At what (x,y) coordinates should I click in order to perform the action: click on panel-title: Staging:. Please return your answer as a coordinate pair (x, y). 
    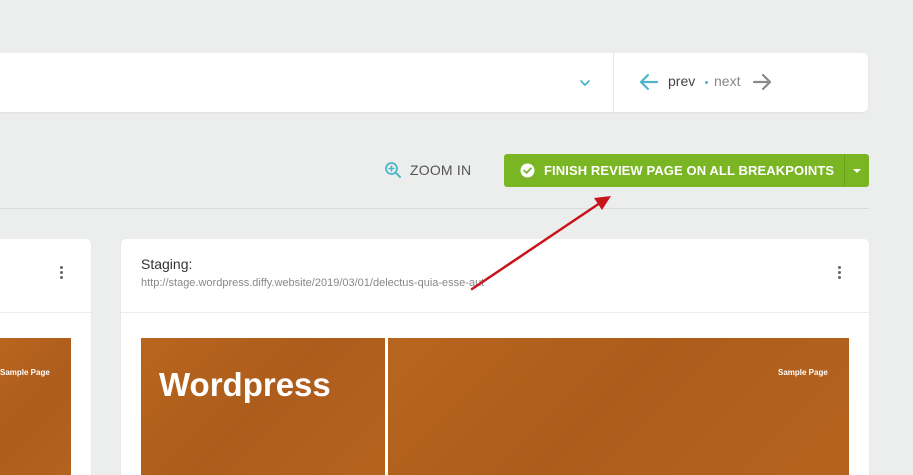
    Looking at the image, I should click on (167, 264).